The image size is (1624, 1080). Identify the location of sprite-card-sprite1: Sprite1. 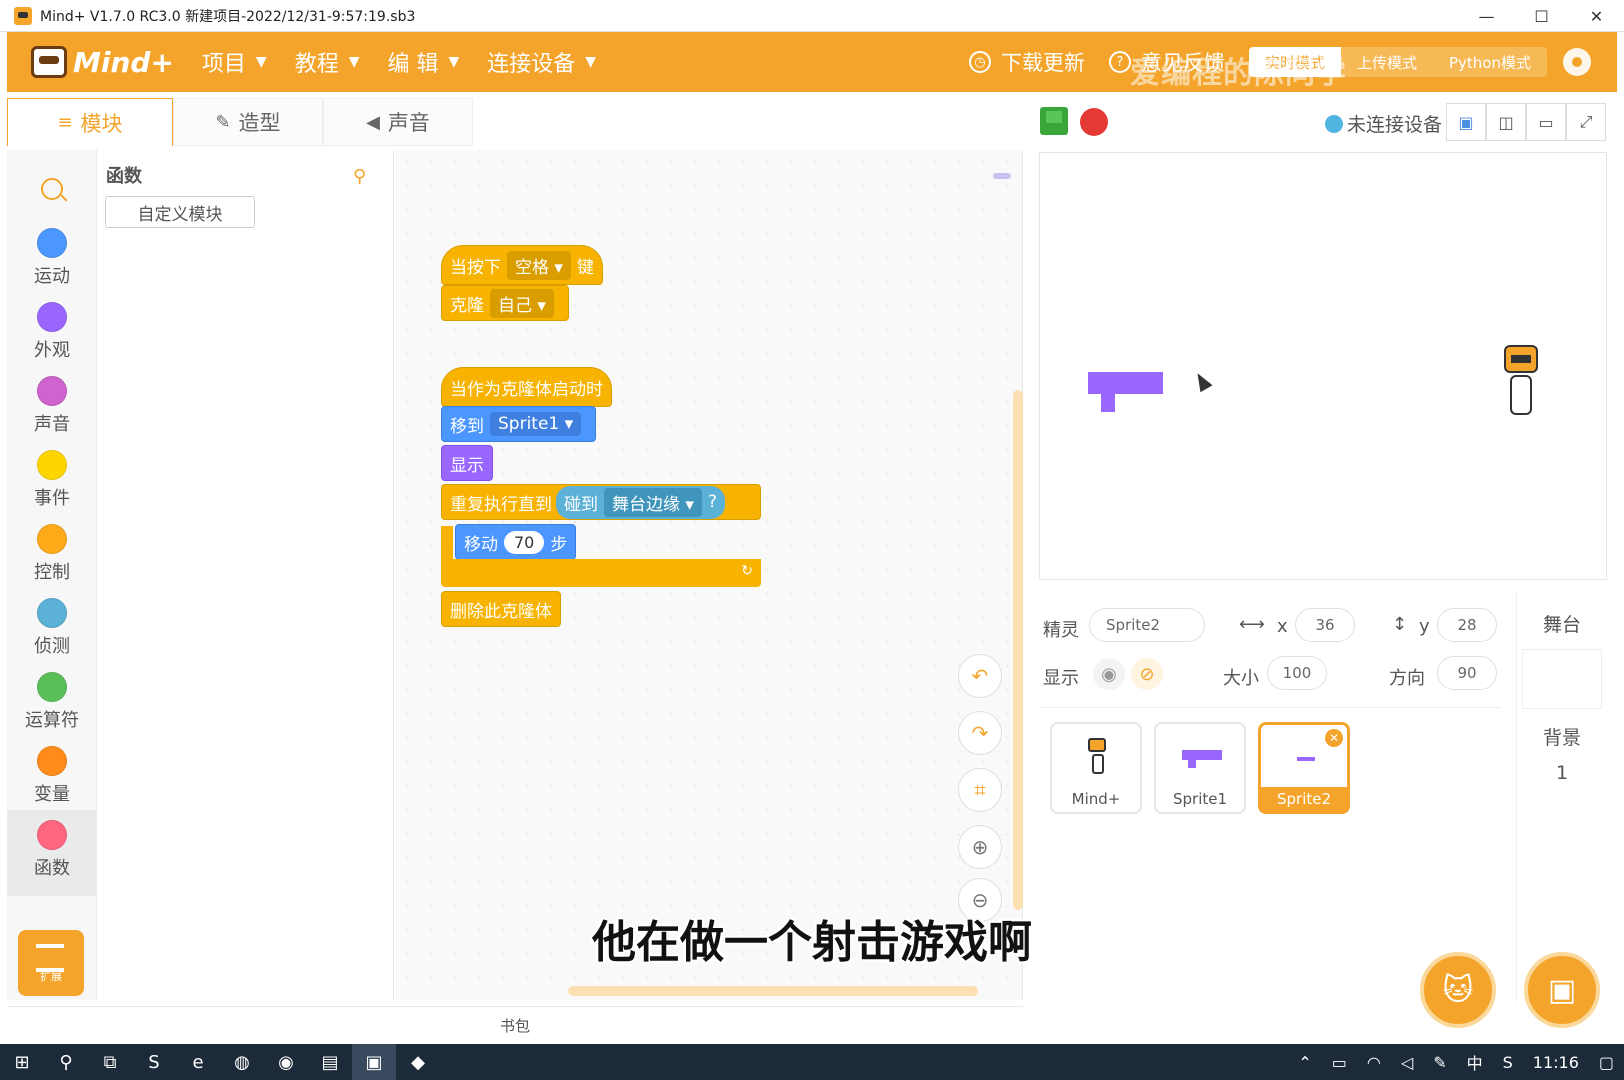
(1200, 768).